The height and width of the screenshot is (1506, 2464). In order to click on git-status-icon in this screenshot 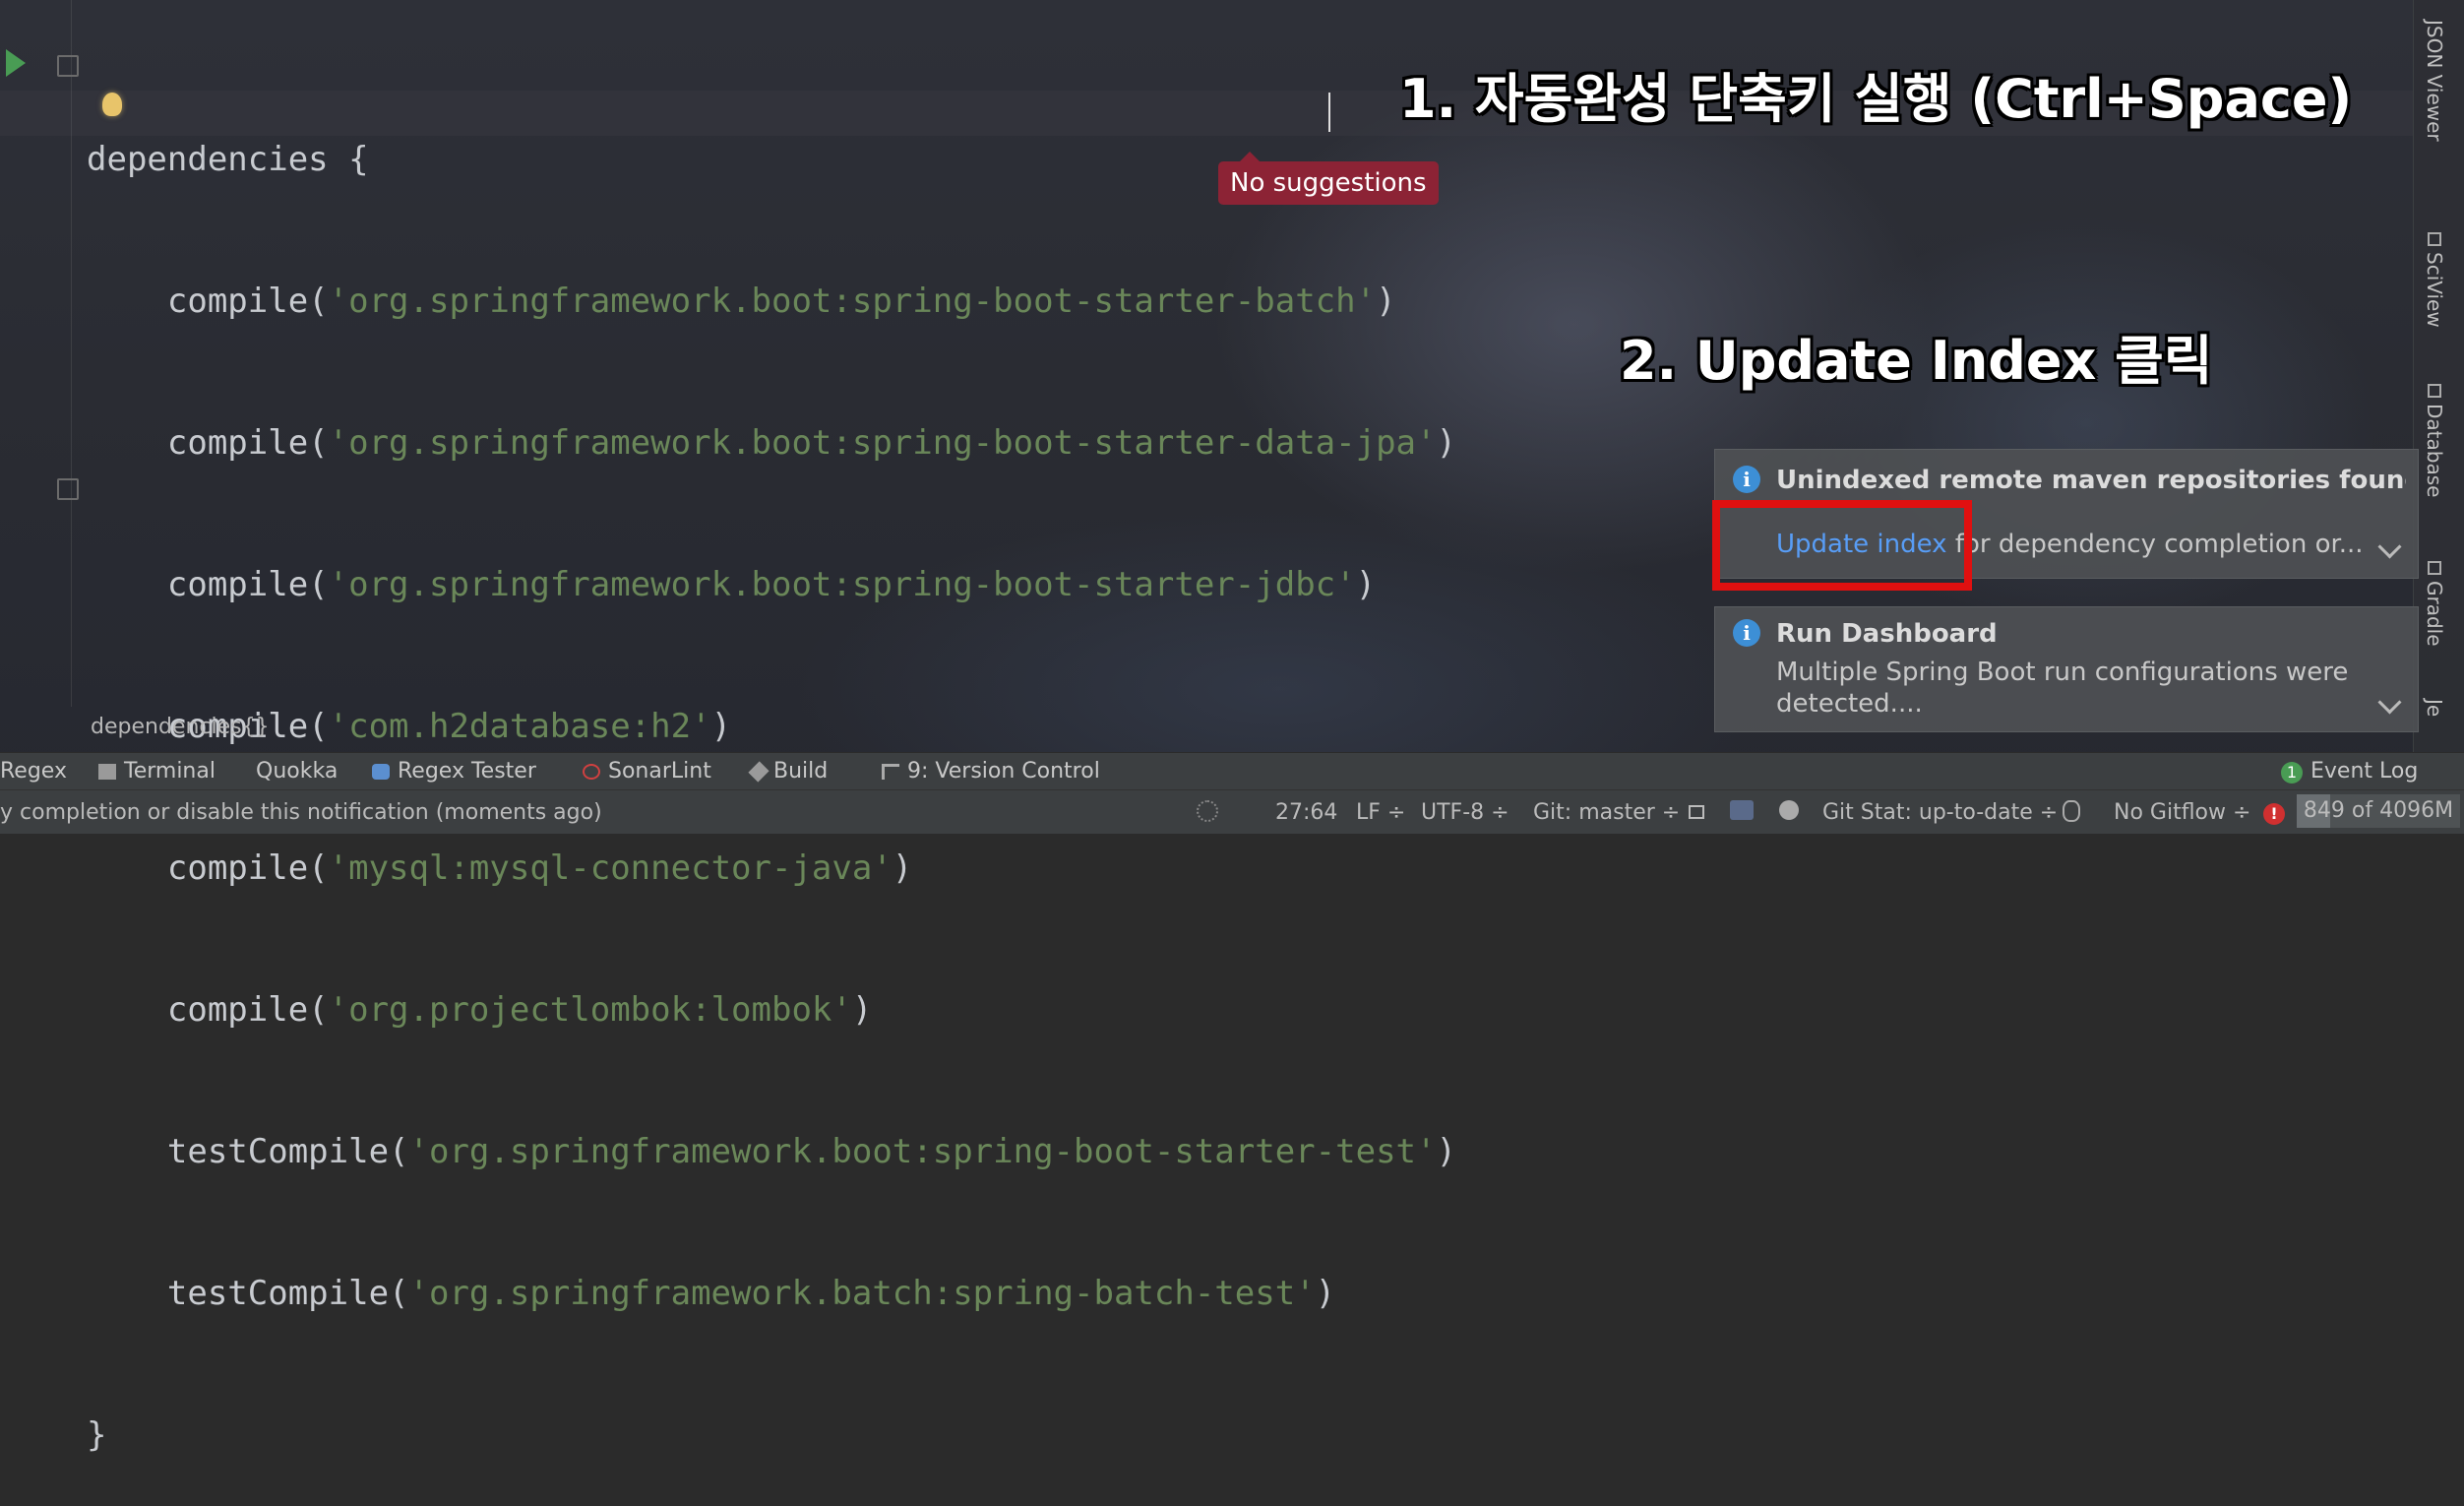, I will do `click(1789, 813)`.